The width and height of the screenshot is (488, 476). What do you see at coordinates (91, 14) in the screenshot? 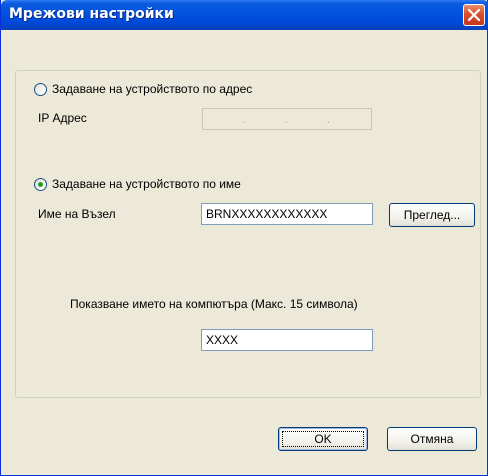
I see `dialog-title: Мрежови настройки` at bounding box center [91, 14].